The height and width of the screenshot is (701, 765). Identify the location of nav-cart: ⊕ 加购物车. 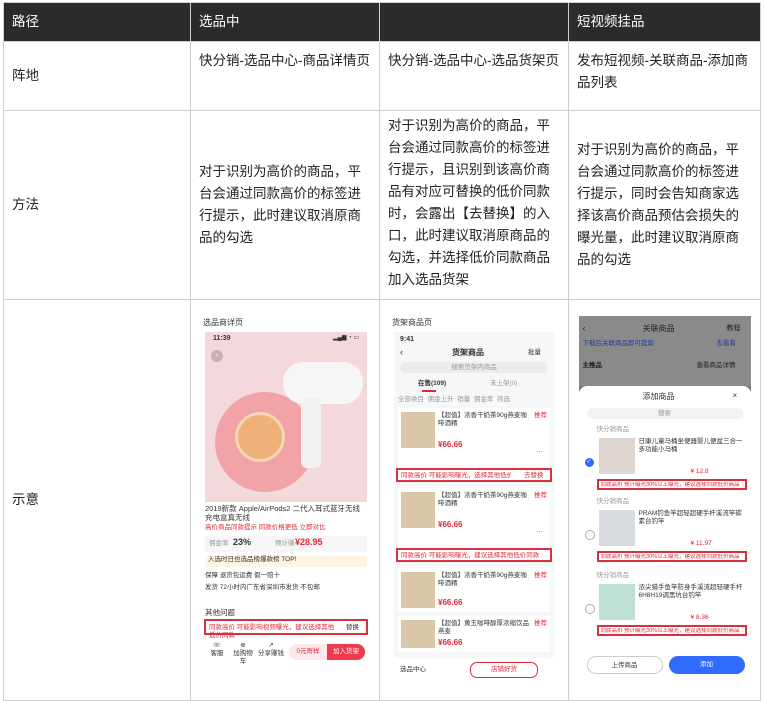
(243, 654).